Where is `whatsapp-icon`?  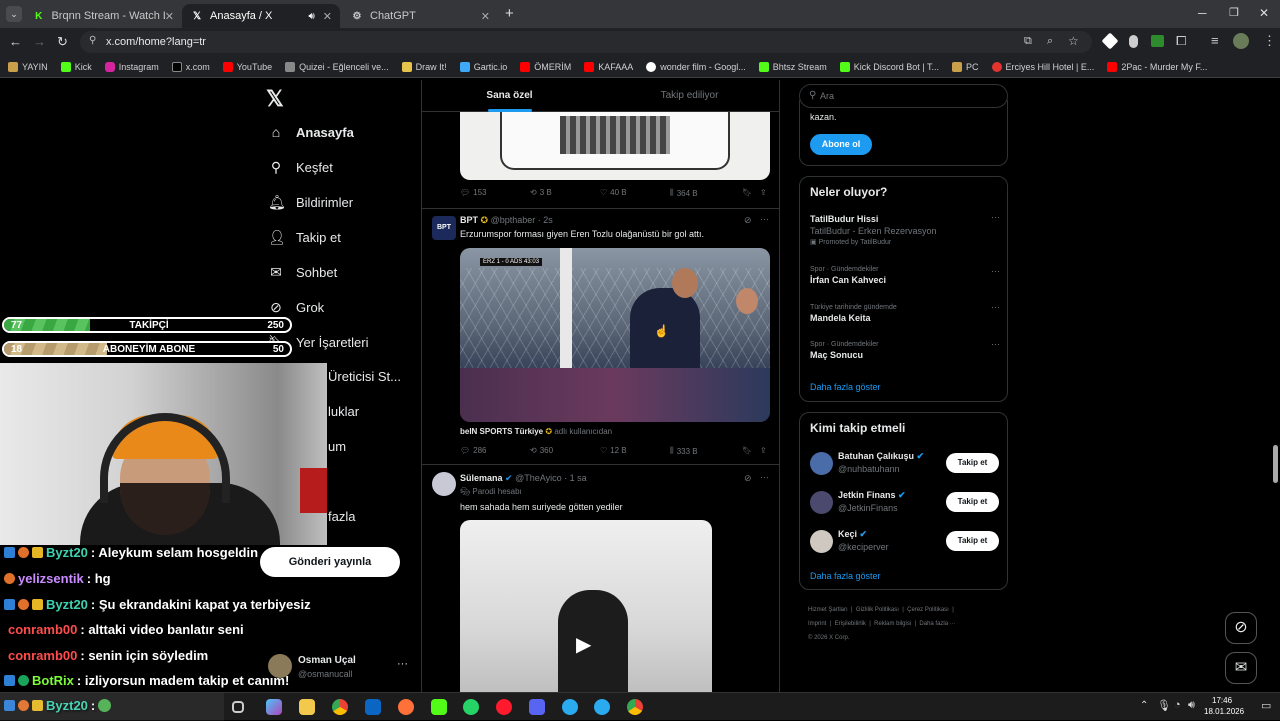 whatsapp-icon is located at coordinates (471, 707).